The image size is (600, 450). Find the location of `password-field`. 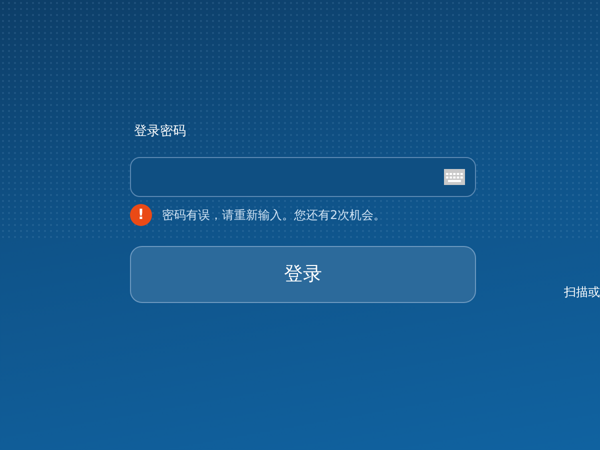

password-field is located at coordinates (303, 177).